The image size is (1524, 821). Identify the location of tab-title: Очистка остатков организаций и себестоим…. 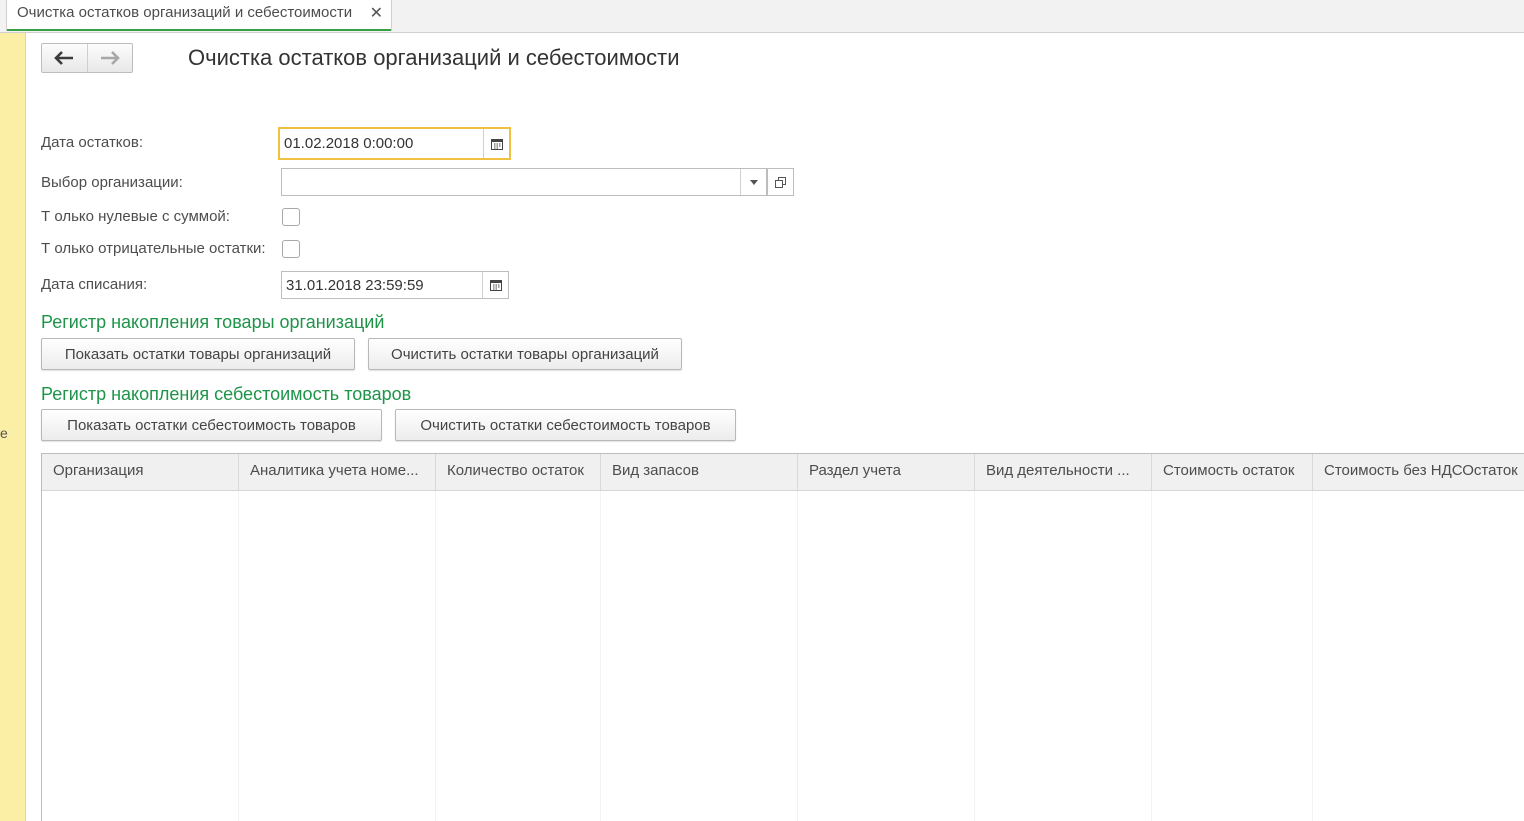
(185, 12).